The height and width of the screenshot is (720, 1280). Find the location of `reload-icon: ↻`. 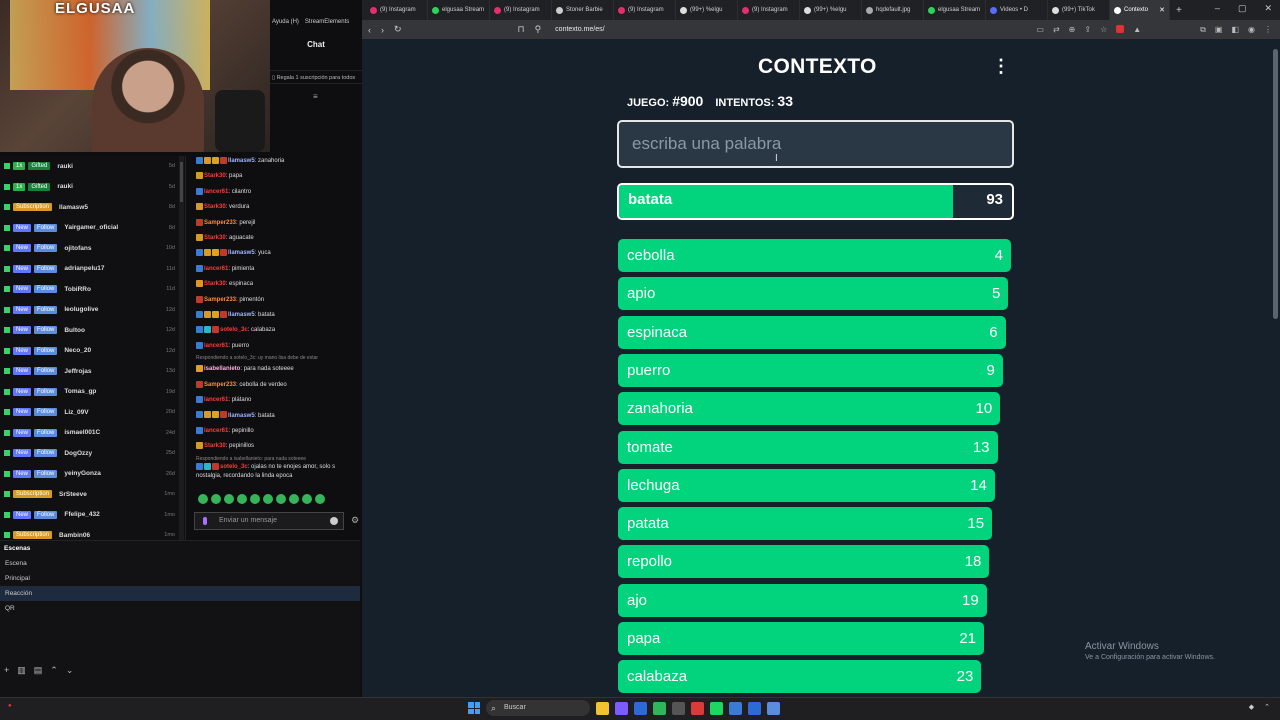

reload-icon: ↻ is located at coordinates (398, 29).